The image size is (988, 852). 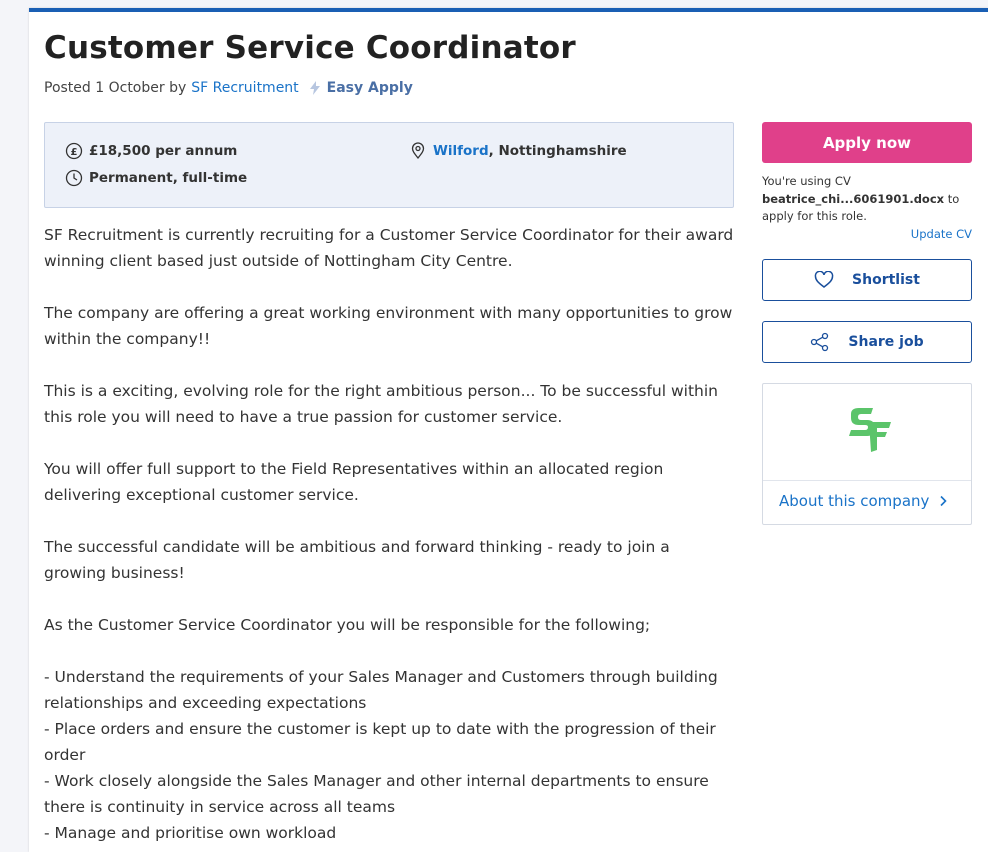 What do you see at coordinates (943, 501) in the screenshot?
I see `chevron-right-icon` at bounding box center [943, 501].